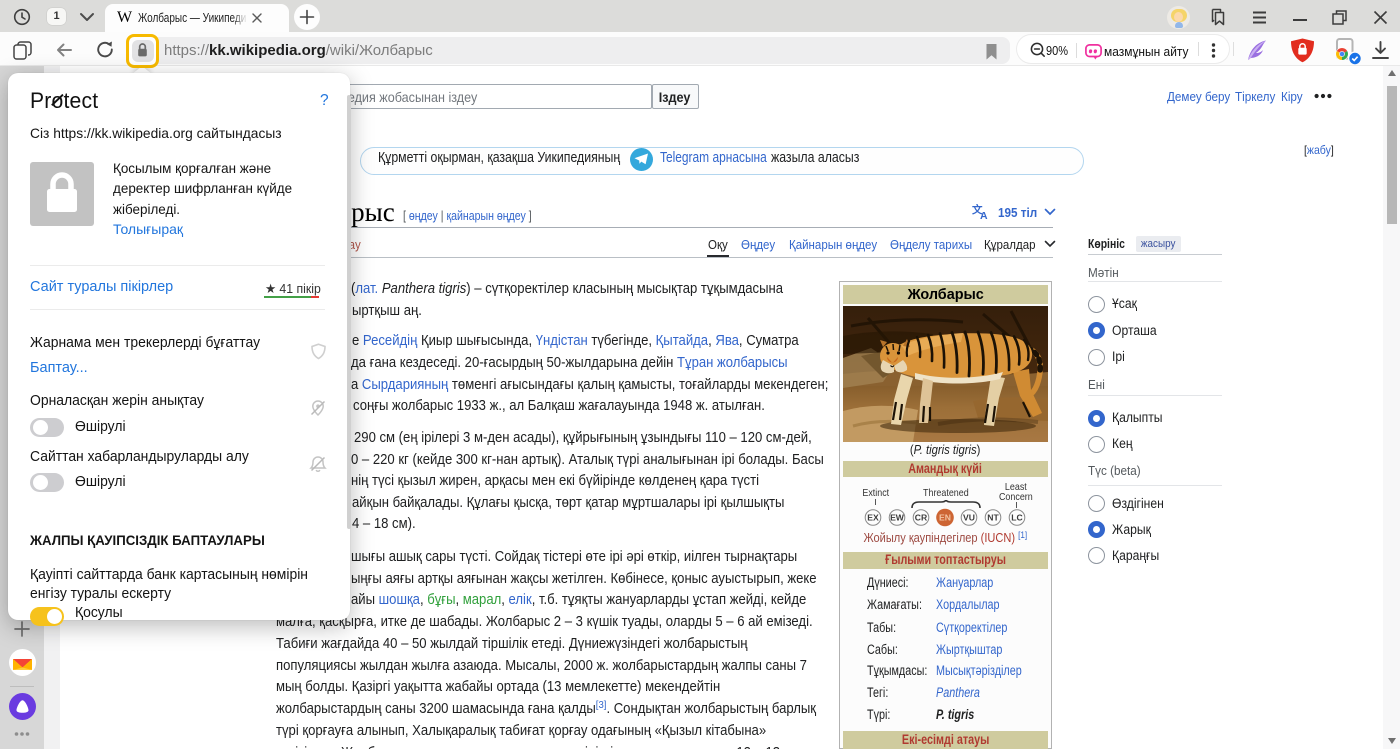 The height and width of the screenshot is (749, 1400). I want to click on svg-text: LC, so click(1016, 518).